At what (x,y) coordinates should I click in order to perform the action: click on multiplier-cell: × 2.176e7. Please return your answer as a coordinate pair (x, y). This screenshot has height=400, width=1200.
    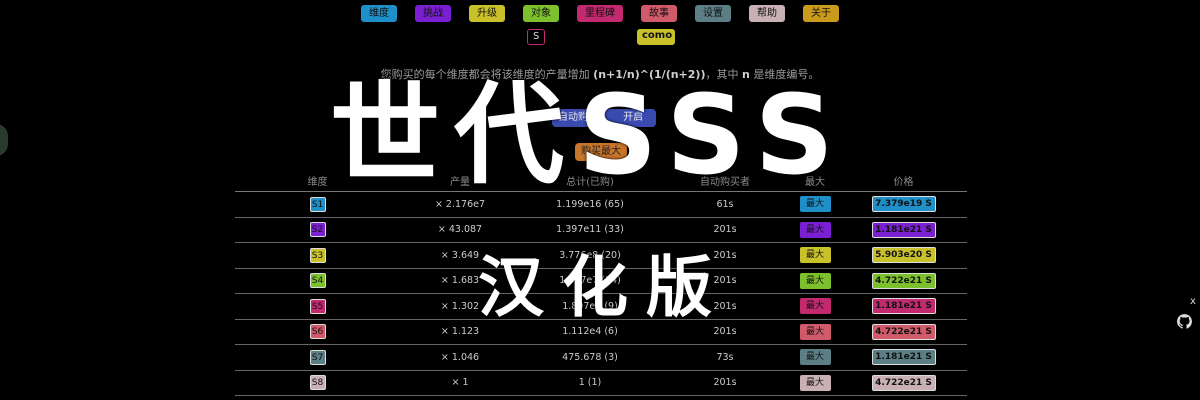
    Looking at the image, I should click on (460, 204).